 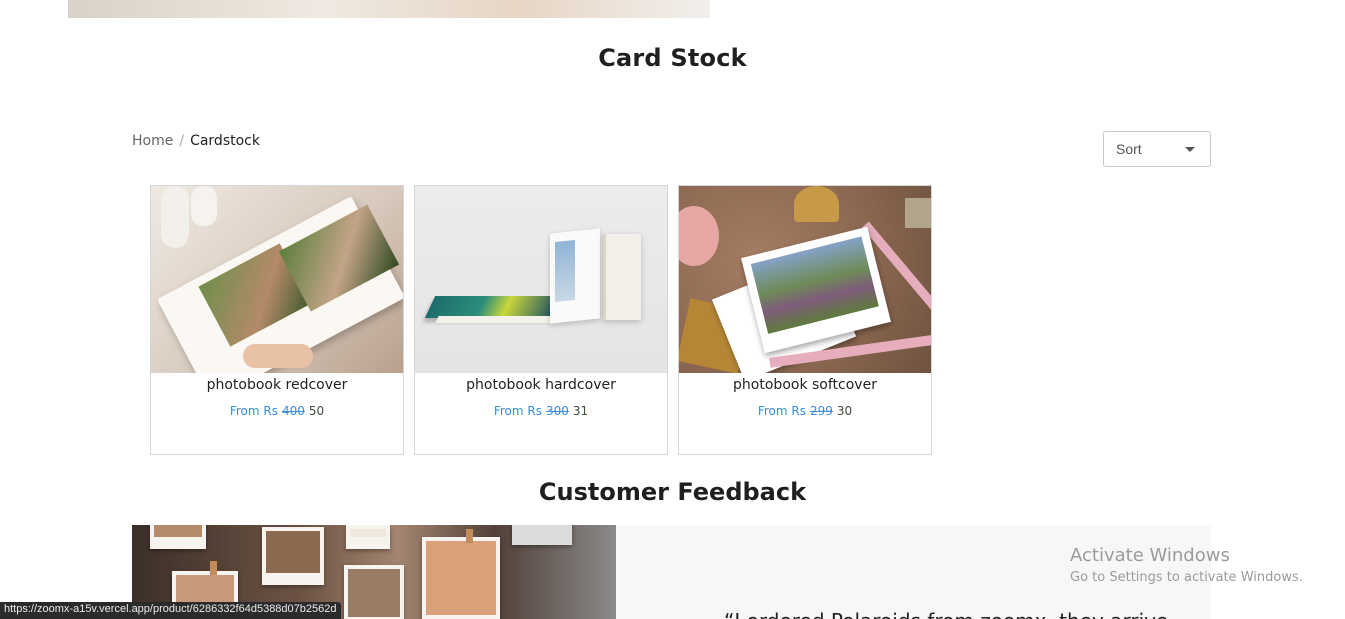 I want to click on breadcrumb: Home / Cardstock, so click(x=196, y=141).